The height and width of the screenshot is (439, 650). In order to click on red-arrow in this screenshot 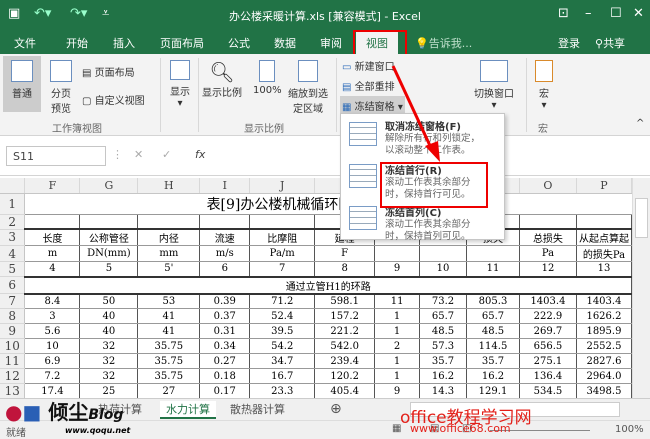, I will do `click(415, 113)`.